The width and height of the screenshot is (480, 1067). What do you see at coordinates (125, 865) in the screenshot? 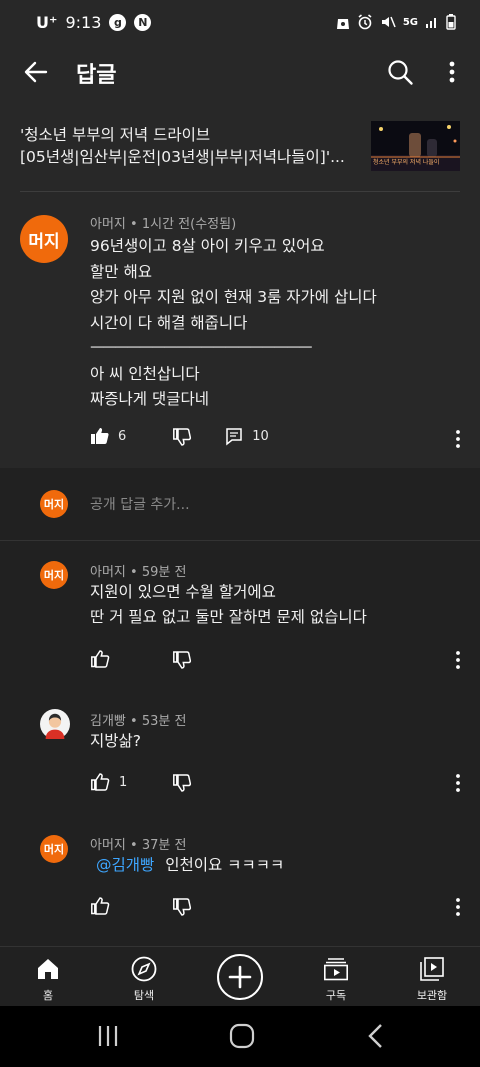
I see `mention-link: @김개빵` at bounding box center [125, 865].